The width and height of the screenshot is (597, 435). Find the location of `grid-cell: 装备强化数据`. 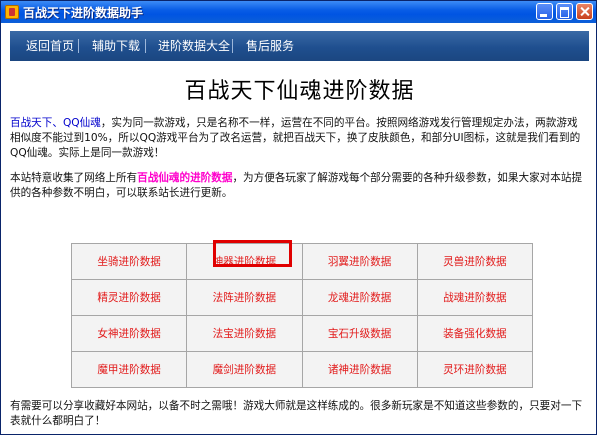

grid-cell: 装备强化数据 is located at coordinates (475, 333).